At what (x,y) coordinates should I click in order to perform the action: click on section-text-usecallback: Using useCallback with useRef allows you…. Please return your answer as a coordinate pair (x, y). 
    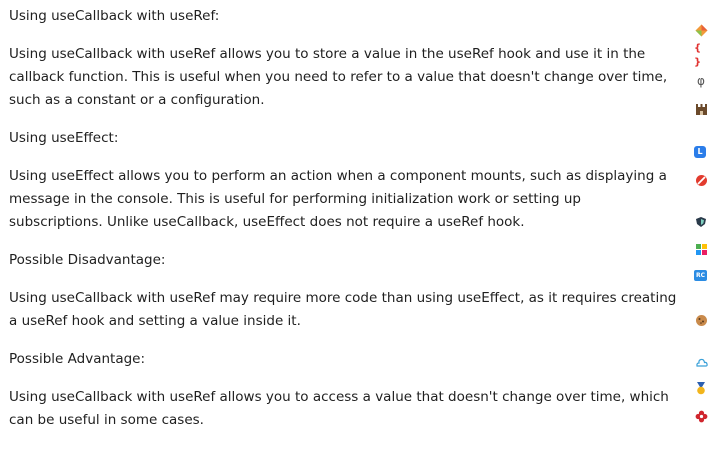
    Looking at the image, I should click on (338, 77).